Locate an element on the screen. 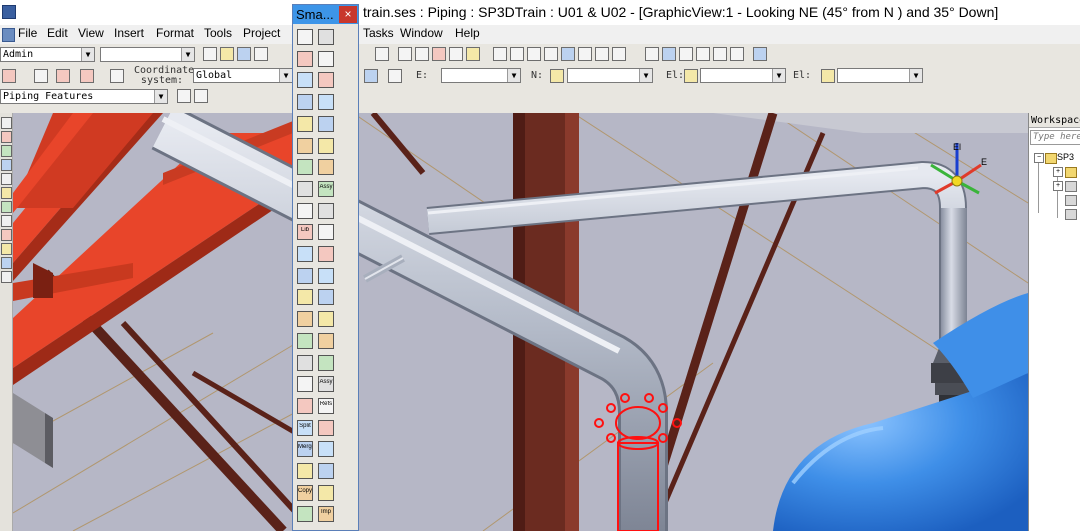  menu-window: Window is located at coordinates (421, 33).